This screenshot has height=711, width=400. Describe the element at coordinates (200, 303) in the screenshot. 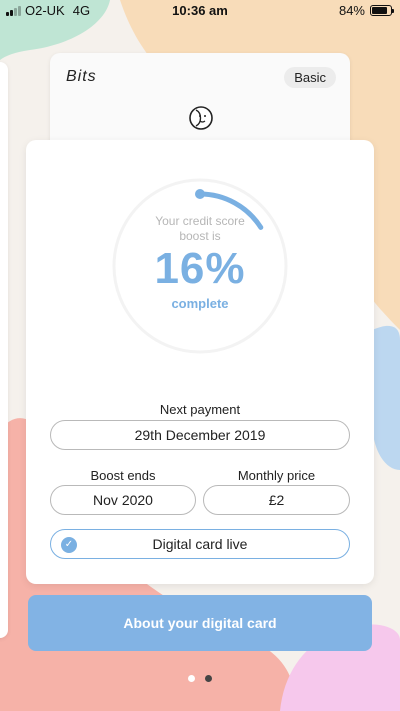

I see `progress-status: complete` at that location.